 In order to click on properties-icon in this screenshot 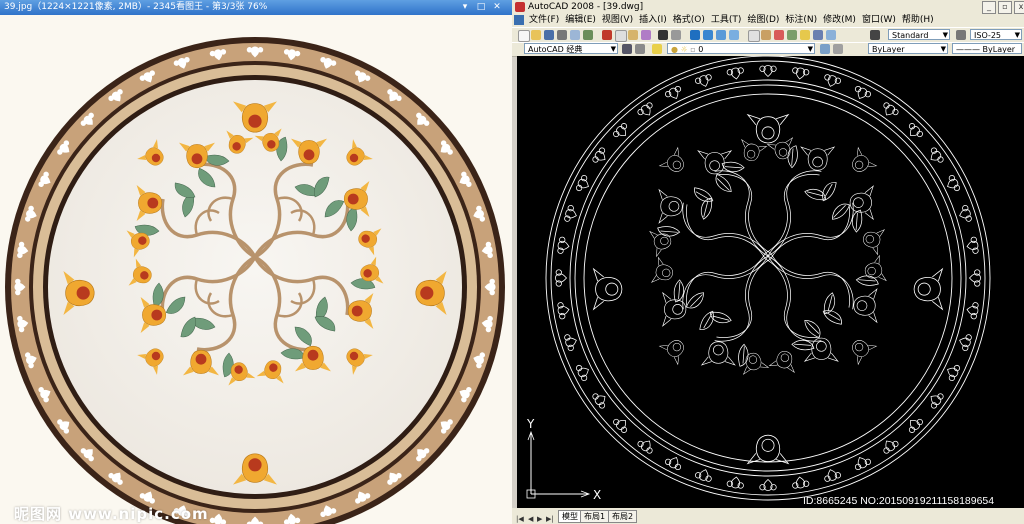, I will do `click(754, 36)`.